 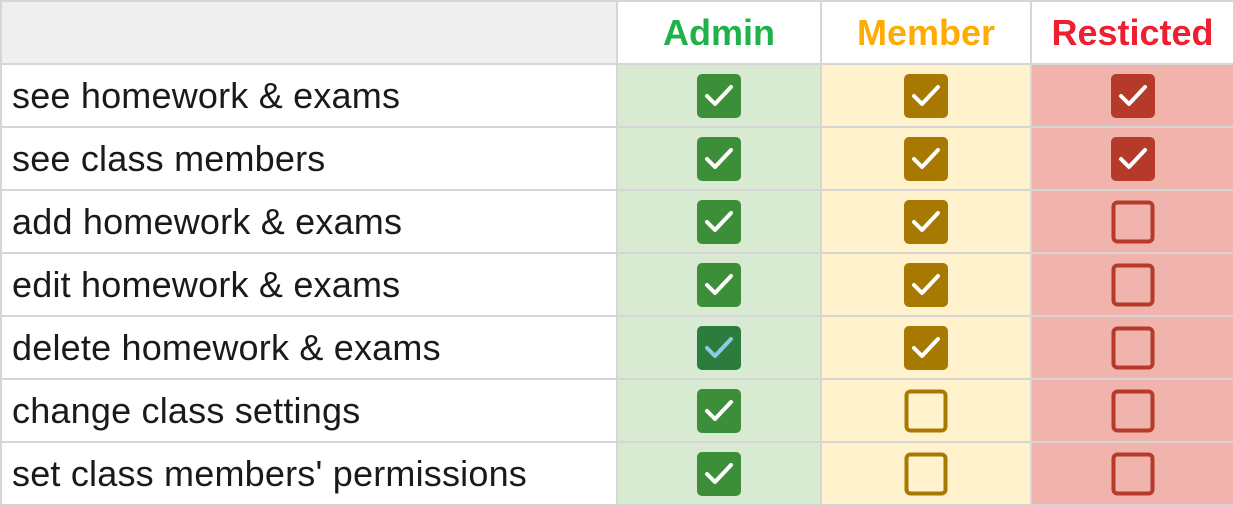 I want to click on permission-label: edit homework & exams, so click(x=309, y=284).